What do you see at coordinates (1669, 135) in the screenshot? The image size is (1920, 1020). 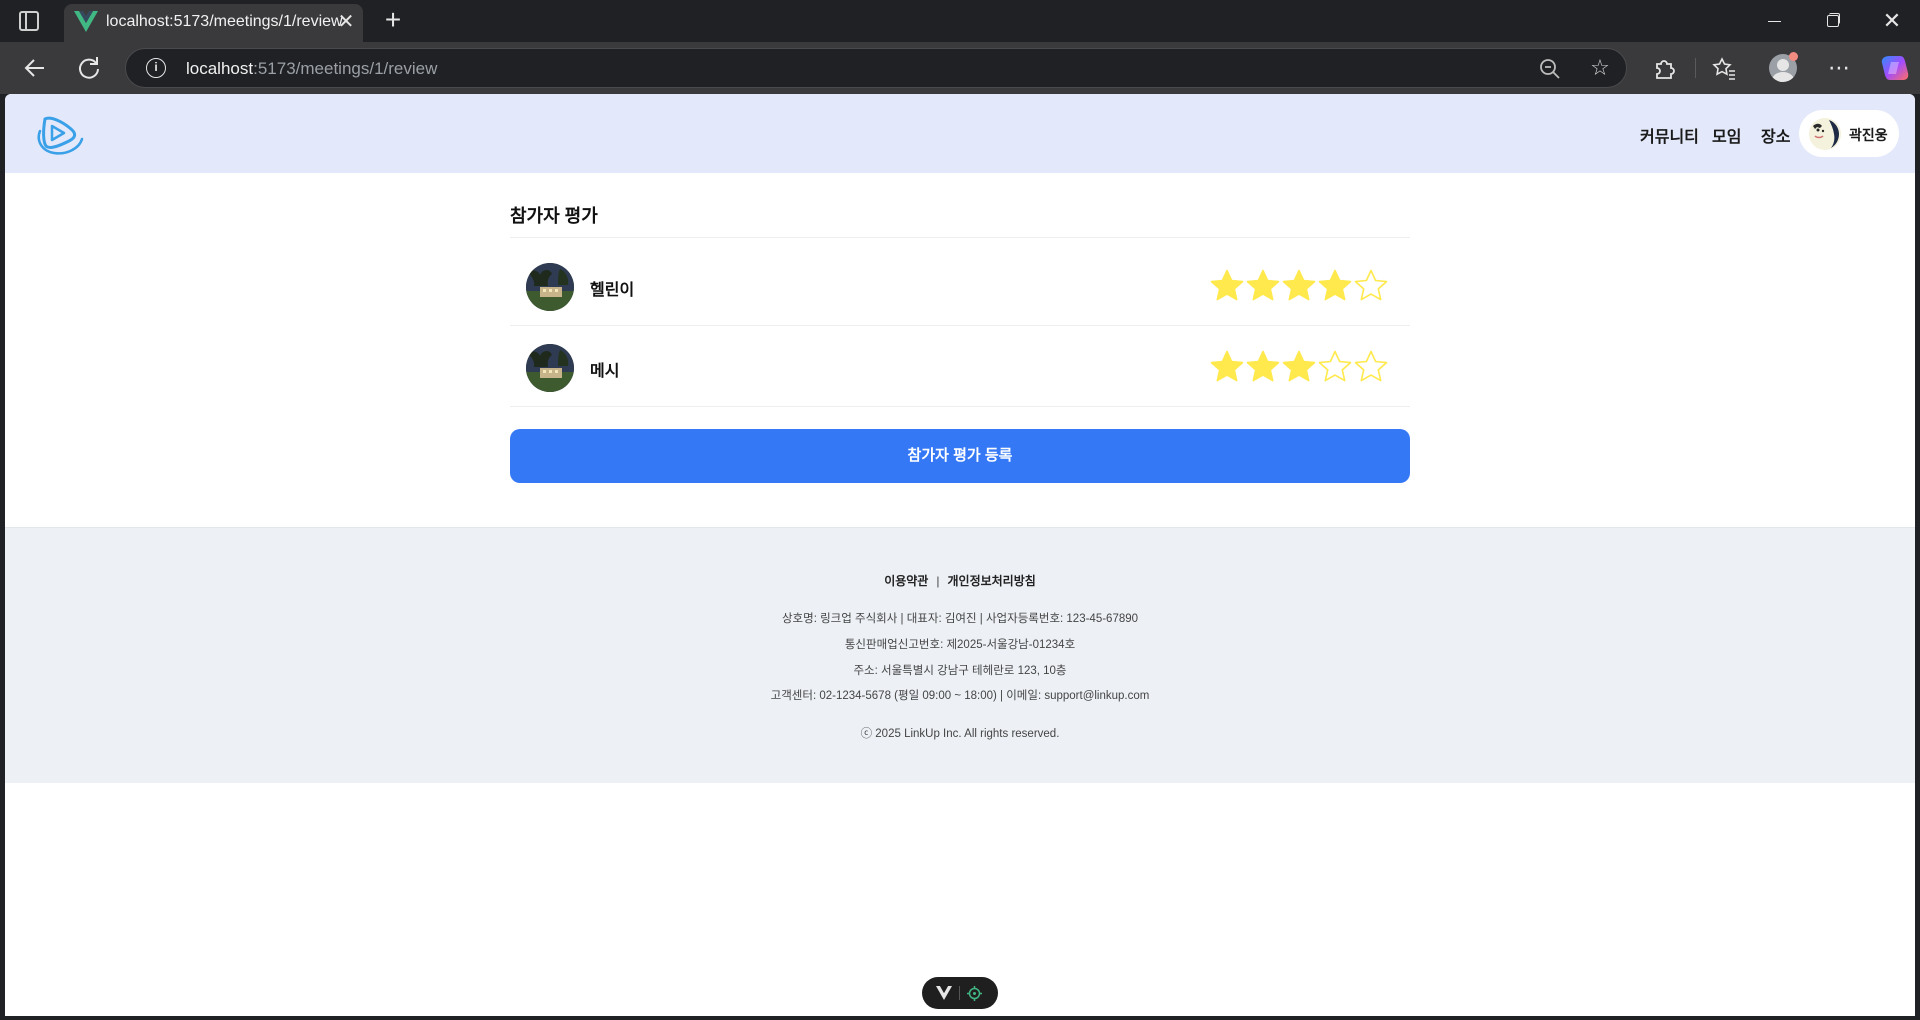 I see `nav-community: 커뮤니티` at bounding box center [1669, 135].